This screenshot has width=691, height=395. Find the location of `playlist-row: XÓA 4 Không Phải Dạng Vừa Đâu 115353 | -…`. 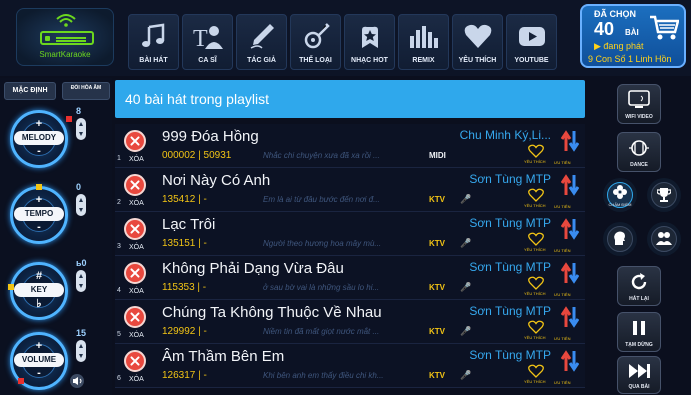

playlist-row: XÓA 4 Không Phải Dạng Vừa Đâu 115353 | -… is located at coordinates (350, 278).